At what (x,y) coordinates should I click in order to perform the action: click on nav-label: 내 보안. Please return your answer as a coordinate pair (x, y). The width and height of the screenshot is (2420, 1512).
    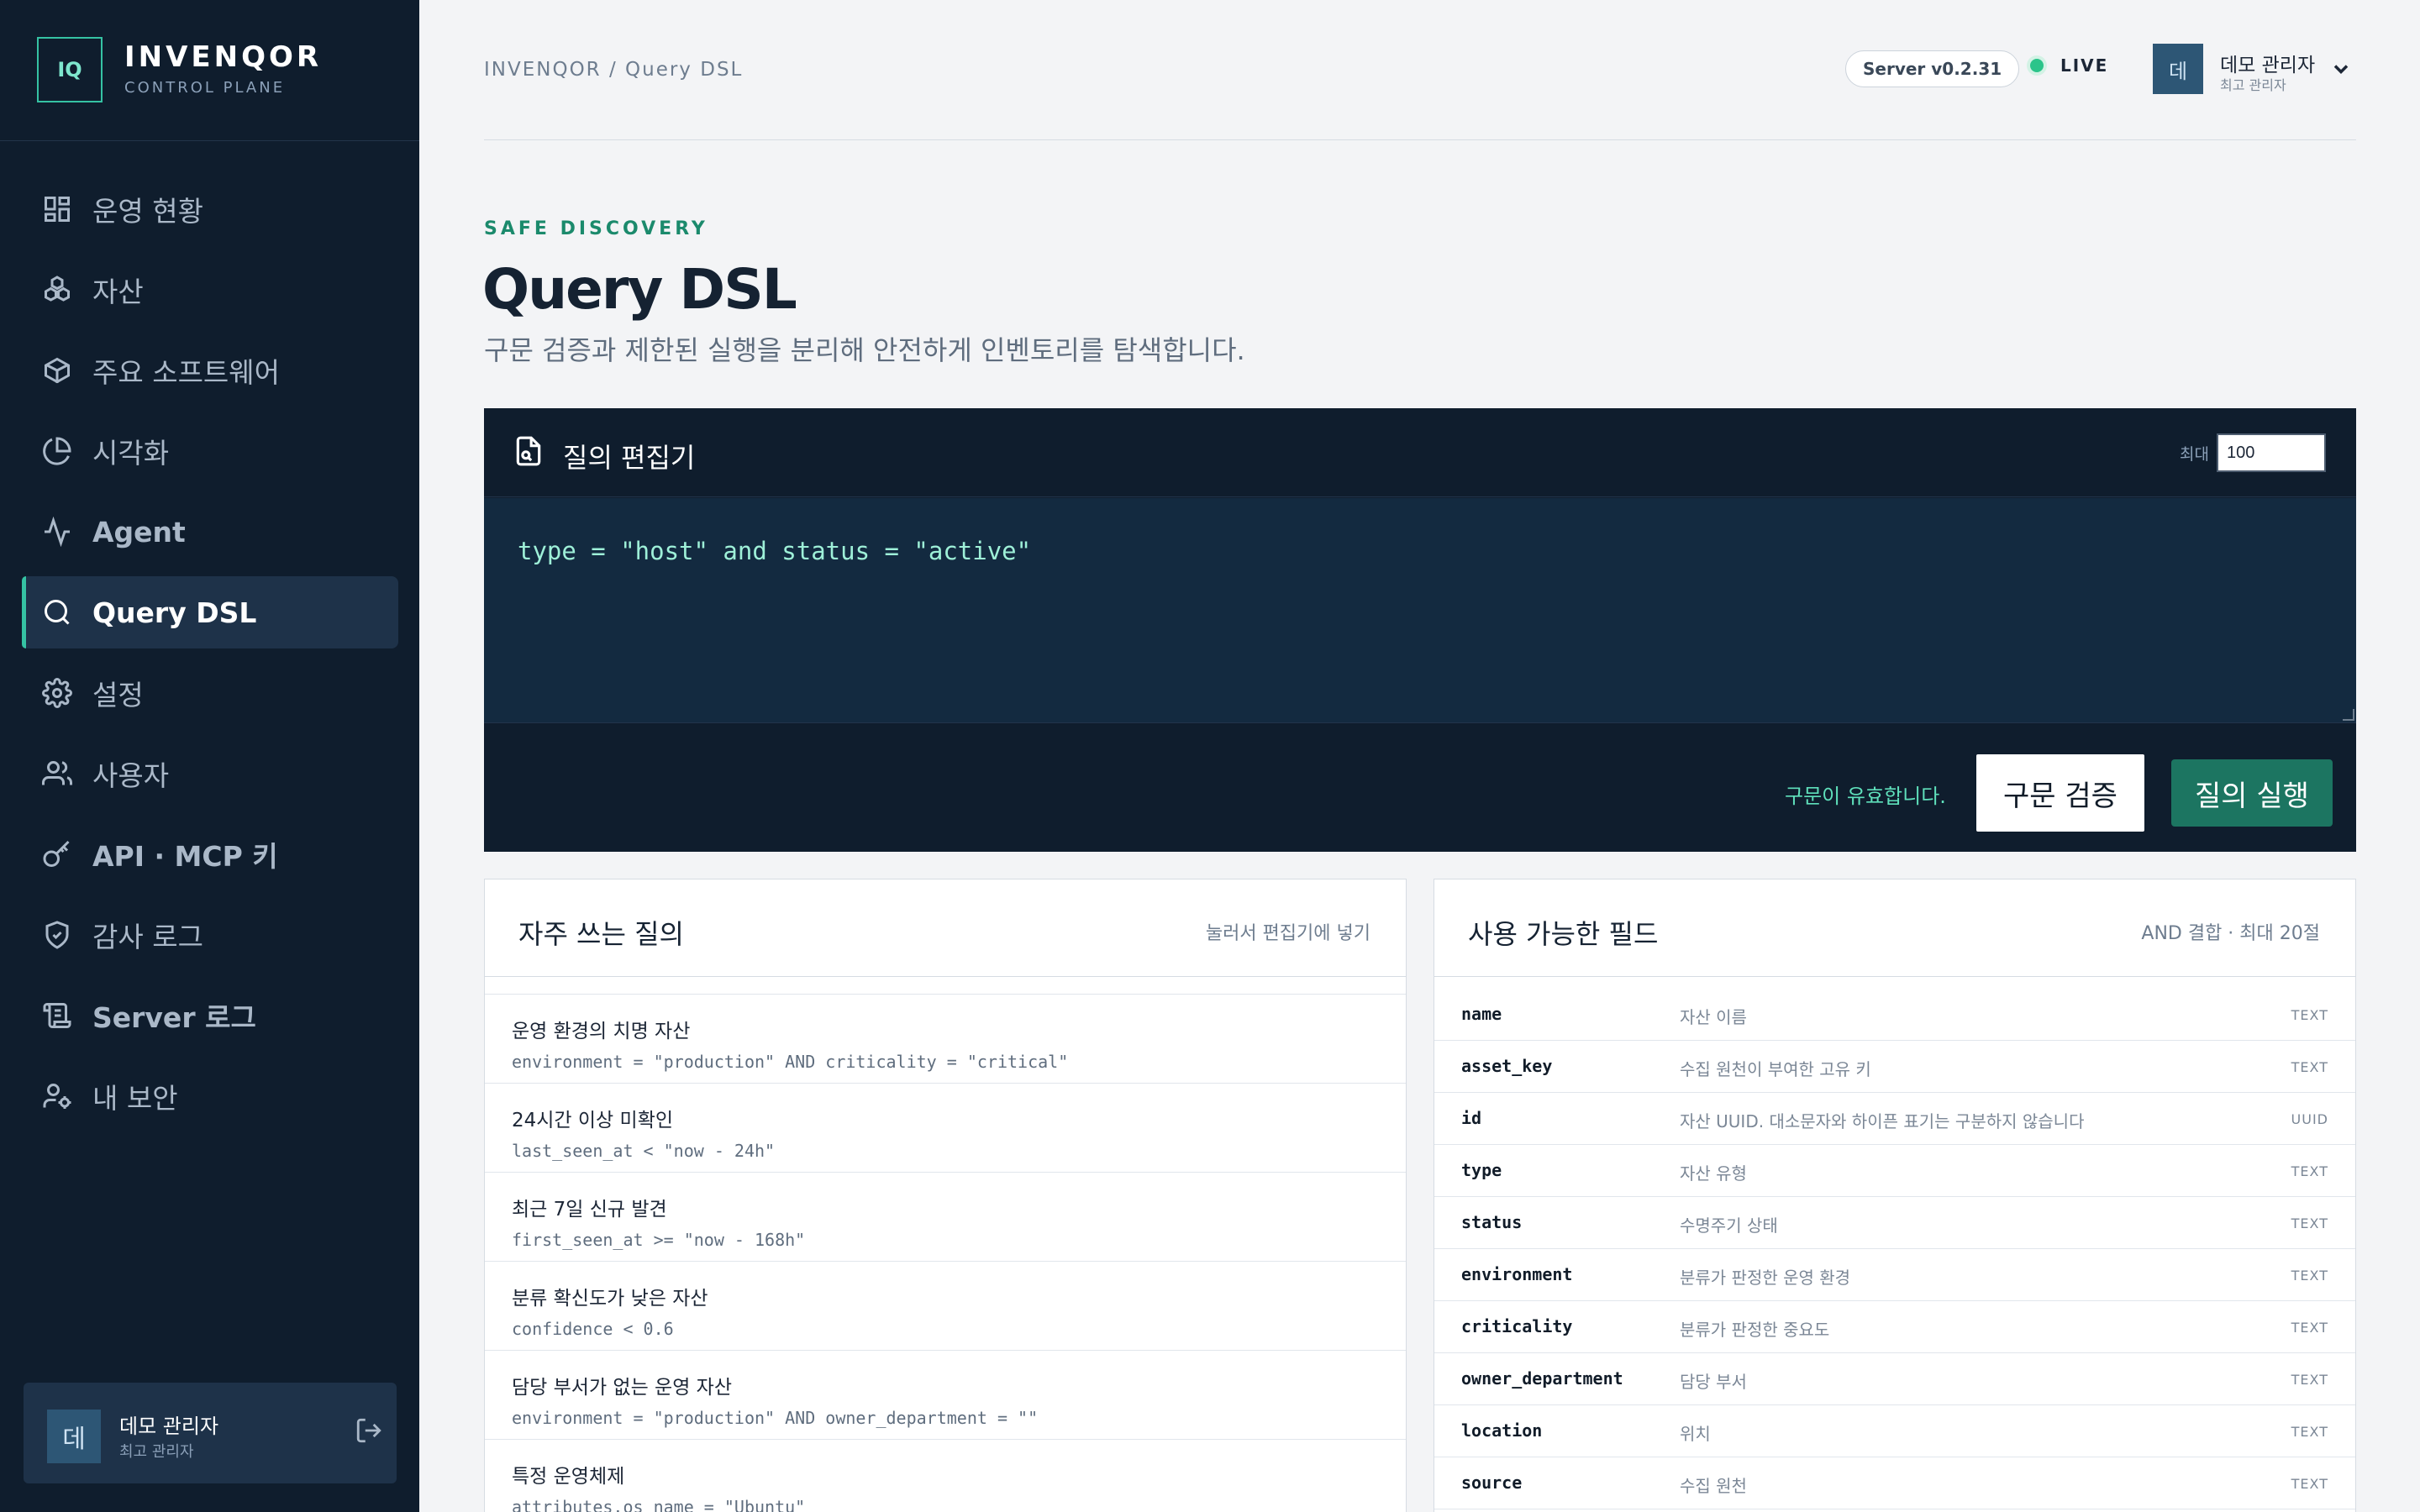
    Looking at the image, I should click on (135, 1098).